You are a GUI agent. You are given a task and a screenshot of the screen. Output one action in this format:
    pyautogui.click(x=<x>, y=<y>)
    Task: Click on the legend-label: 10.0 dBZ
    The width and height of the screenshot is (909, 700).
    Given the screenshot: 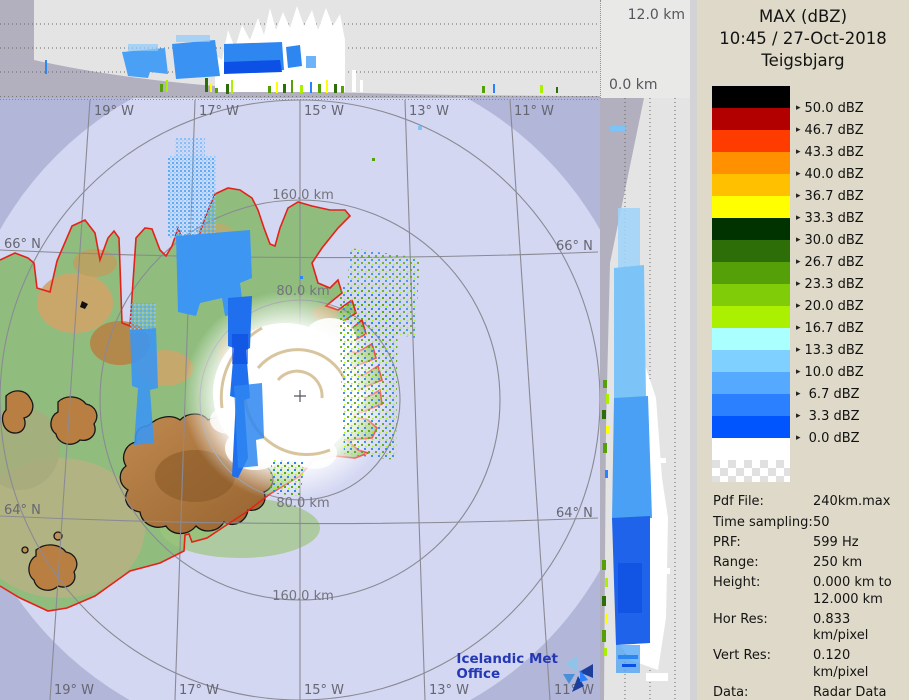 What is the action you would take?
    pyautogui.click(x=827, y=372)
    